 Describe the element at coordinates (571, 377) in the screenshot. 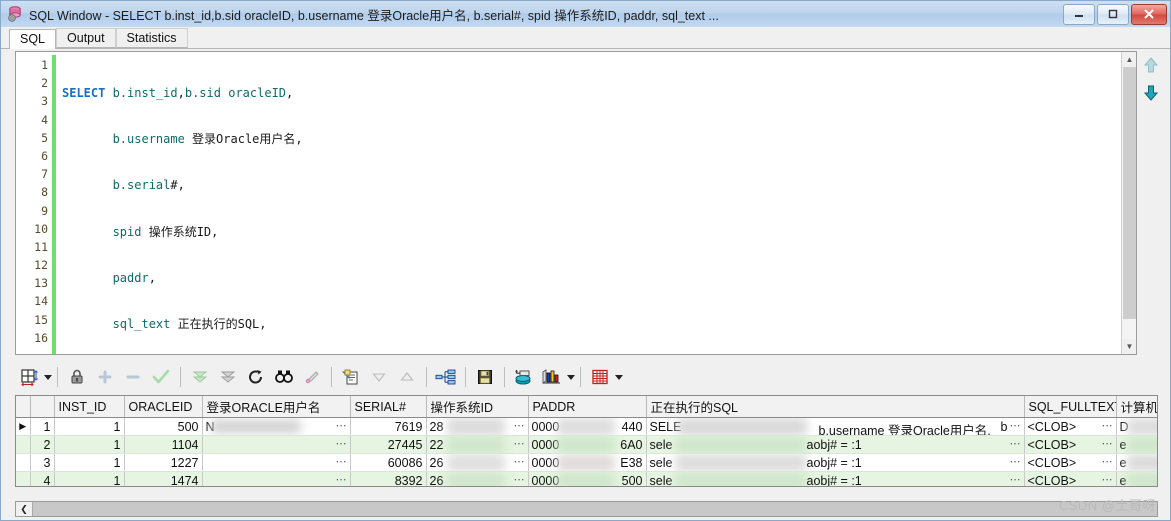

I see `chart-caret-icon` at that location.